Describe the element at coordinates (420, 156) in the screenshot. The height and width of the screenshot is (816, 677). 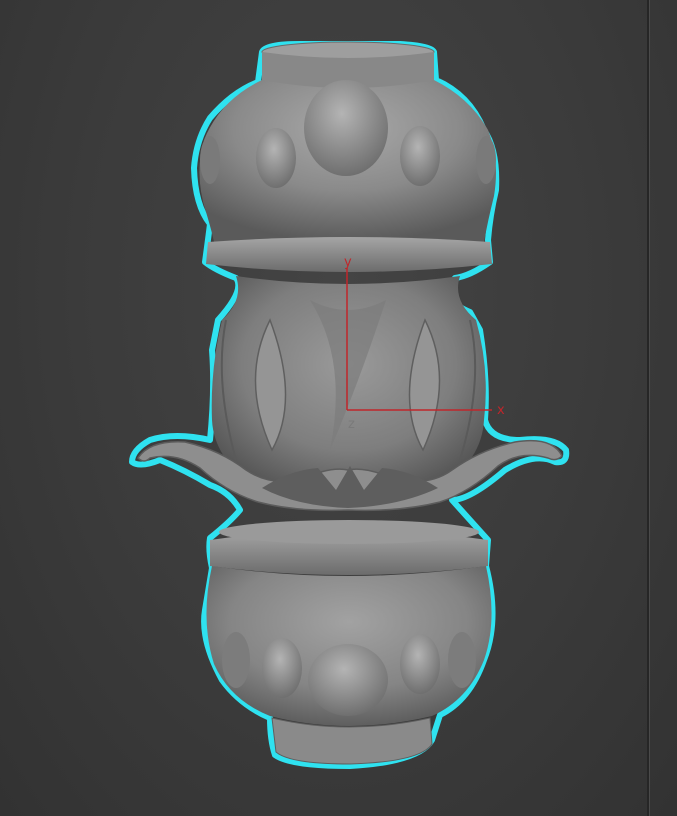
I see `top-teardrop-right` at that location.